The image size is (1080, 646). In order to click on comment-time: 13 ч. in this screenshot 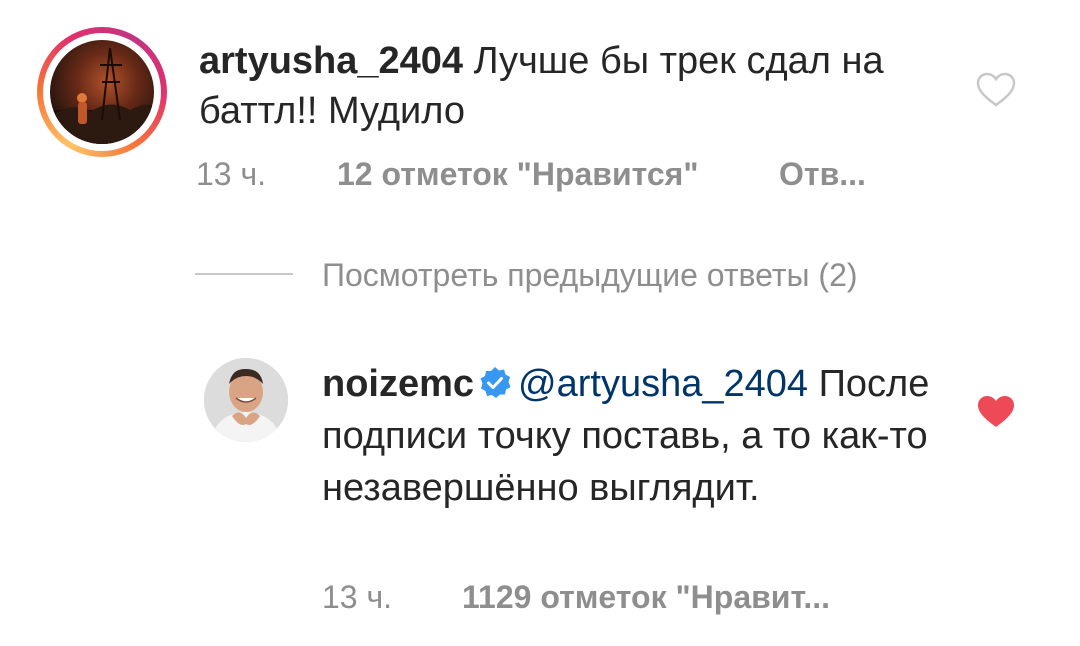, I will do `click(231, 174)`.